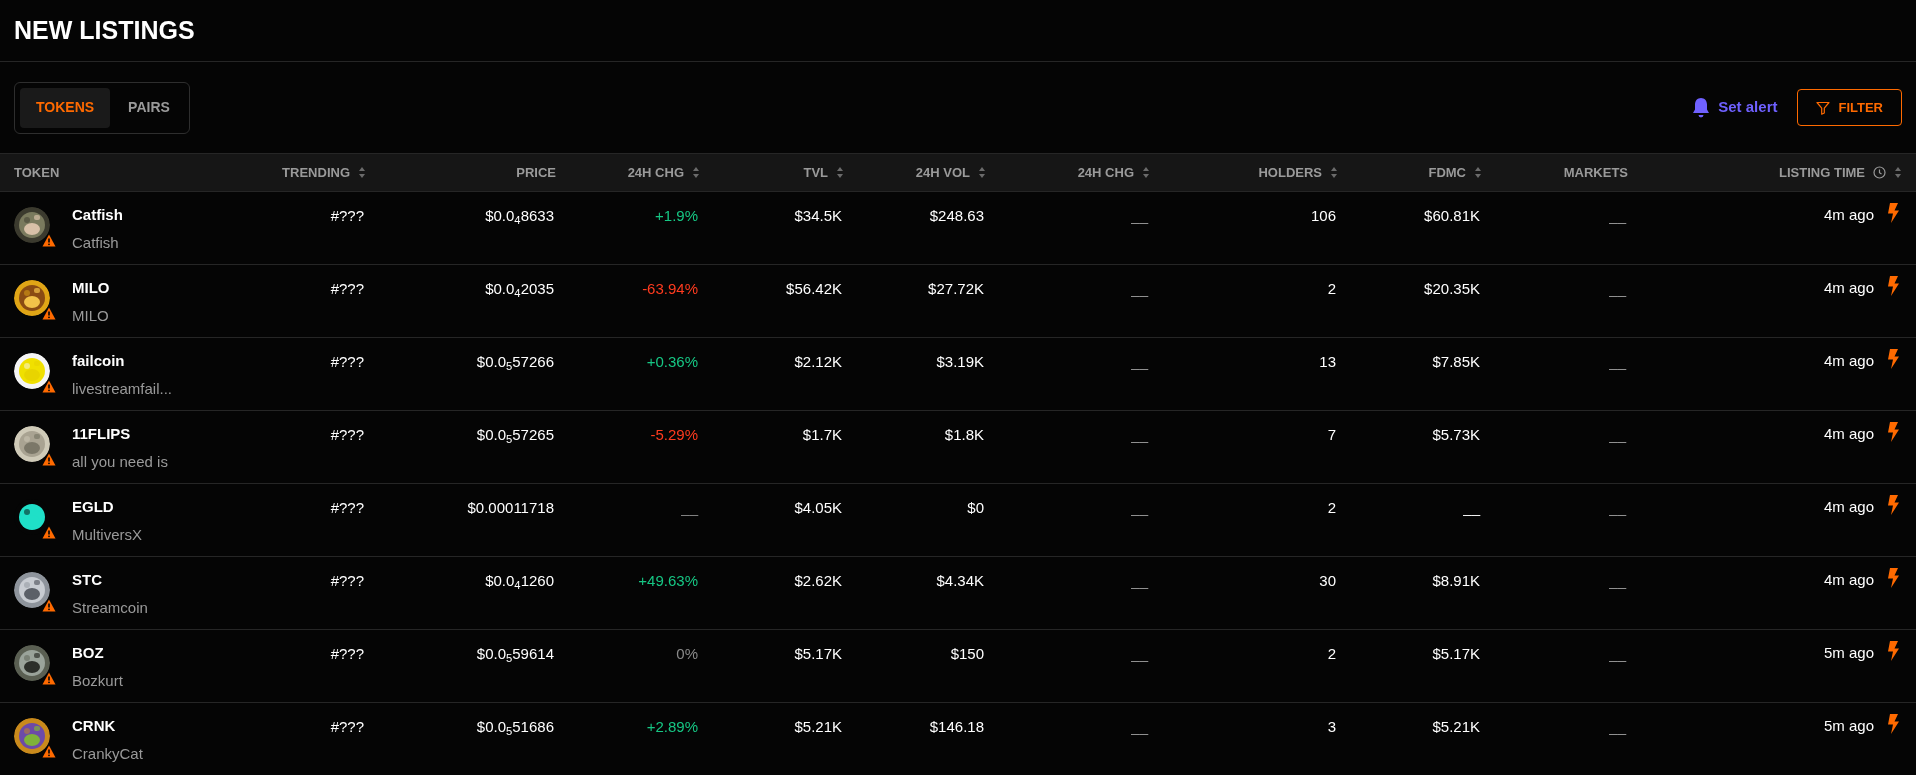  I want to click on fdmc-value: $60.81K, so click(1452, 215).